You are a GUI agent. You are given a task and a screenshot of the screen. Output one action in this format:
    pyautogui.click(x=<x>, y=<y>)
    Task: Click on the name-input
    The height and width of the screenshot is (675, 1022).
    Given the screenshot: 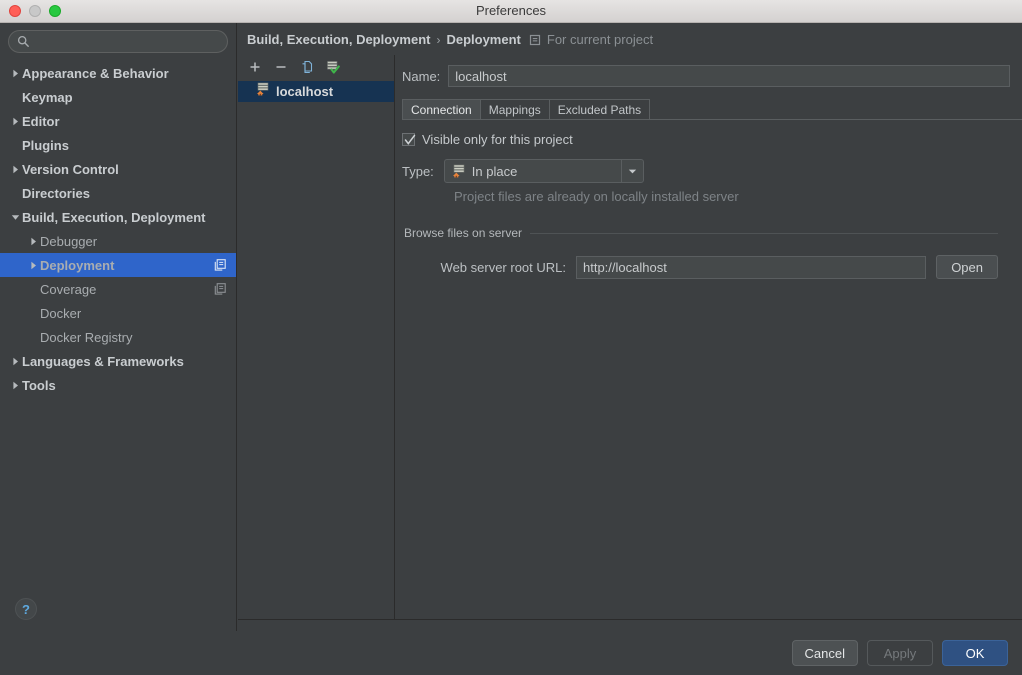 What is the action you would take?
    pyautogui.click(x=729, y=76)
    